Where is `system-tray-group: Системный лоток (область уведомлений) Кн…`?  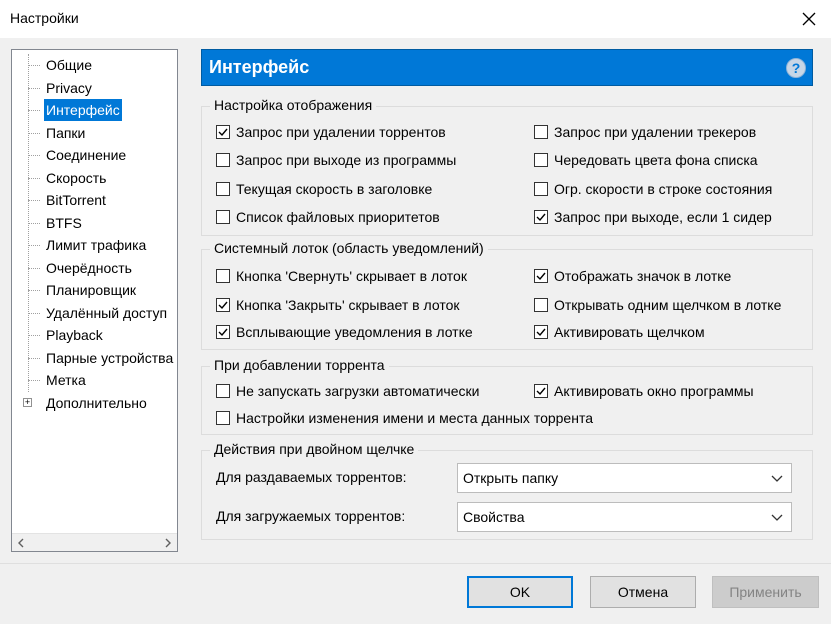
system-tray-group: Системный лоток (область уведомлений) Кн… is located at coordinates (507, 295).